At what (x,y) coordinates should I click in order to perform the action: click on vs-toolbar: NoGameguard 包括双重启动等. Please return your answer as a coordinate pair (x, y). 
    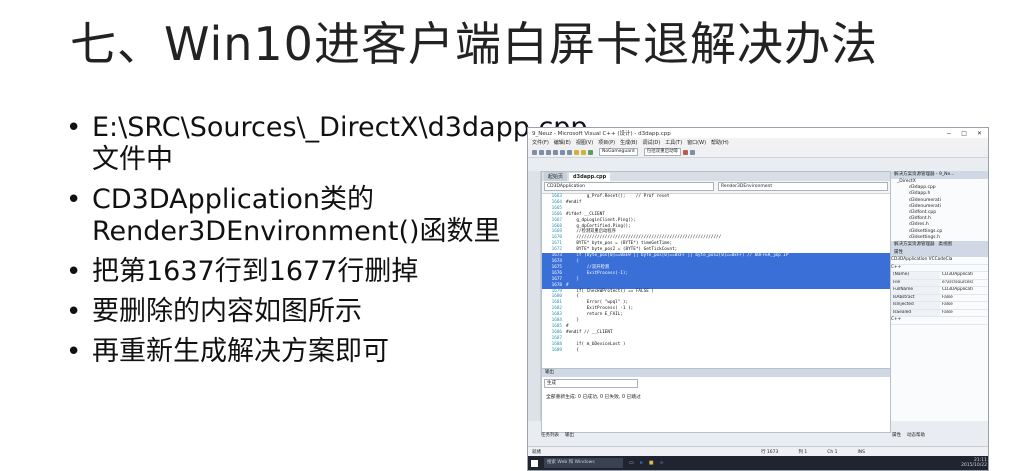
    Looking at the image, I should click on (758, 152).